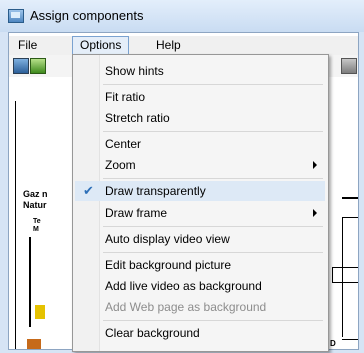 Image resolution: width=364 pixels, height=353 pixels. What do you see at coordinates (101, 45) in the screenshot?
I see `menu-options: Options` at bounding box center [101, 45].